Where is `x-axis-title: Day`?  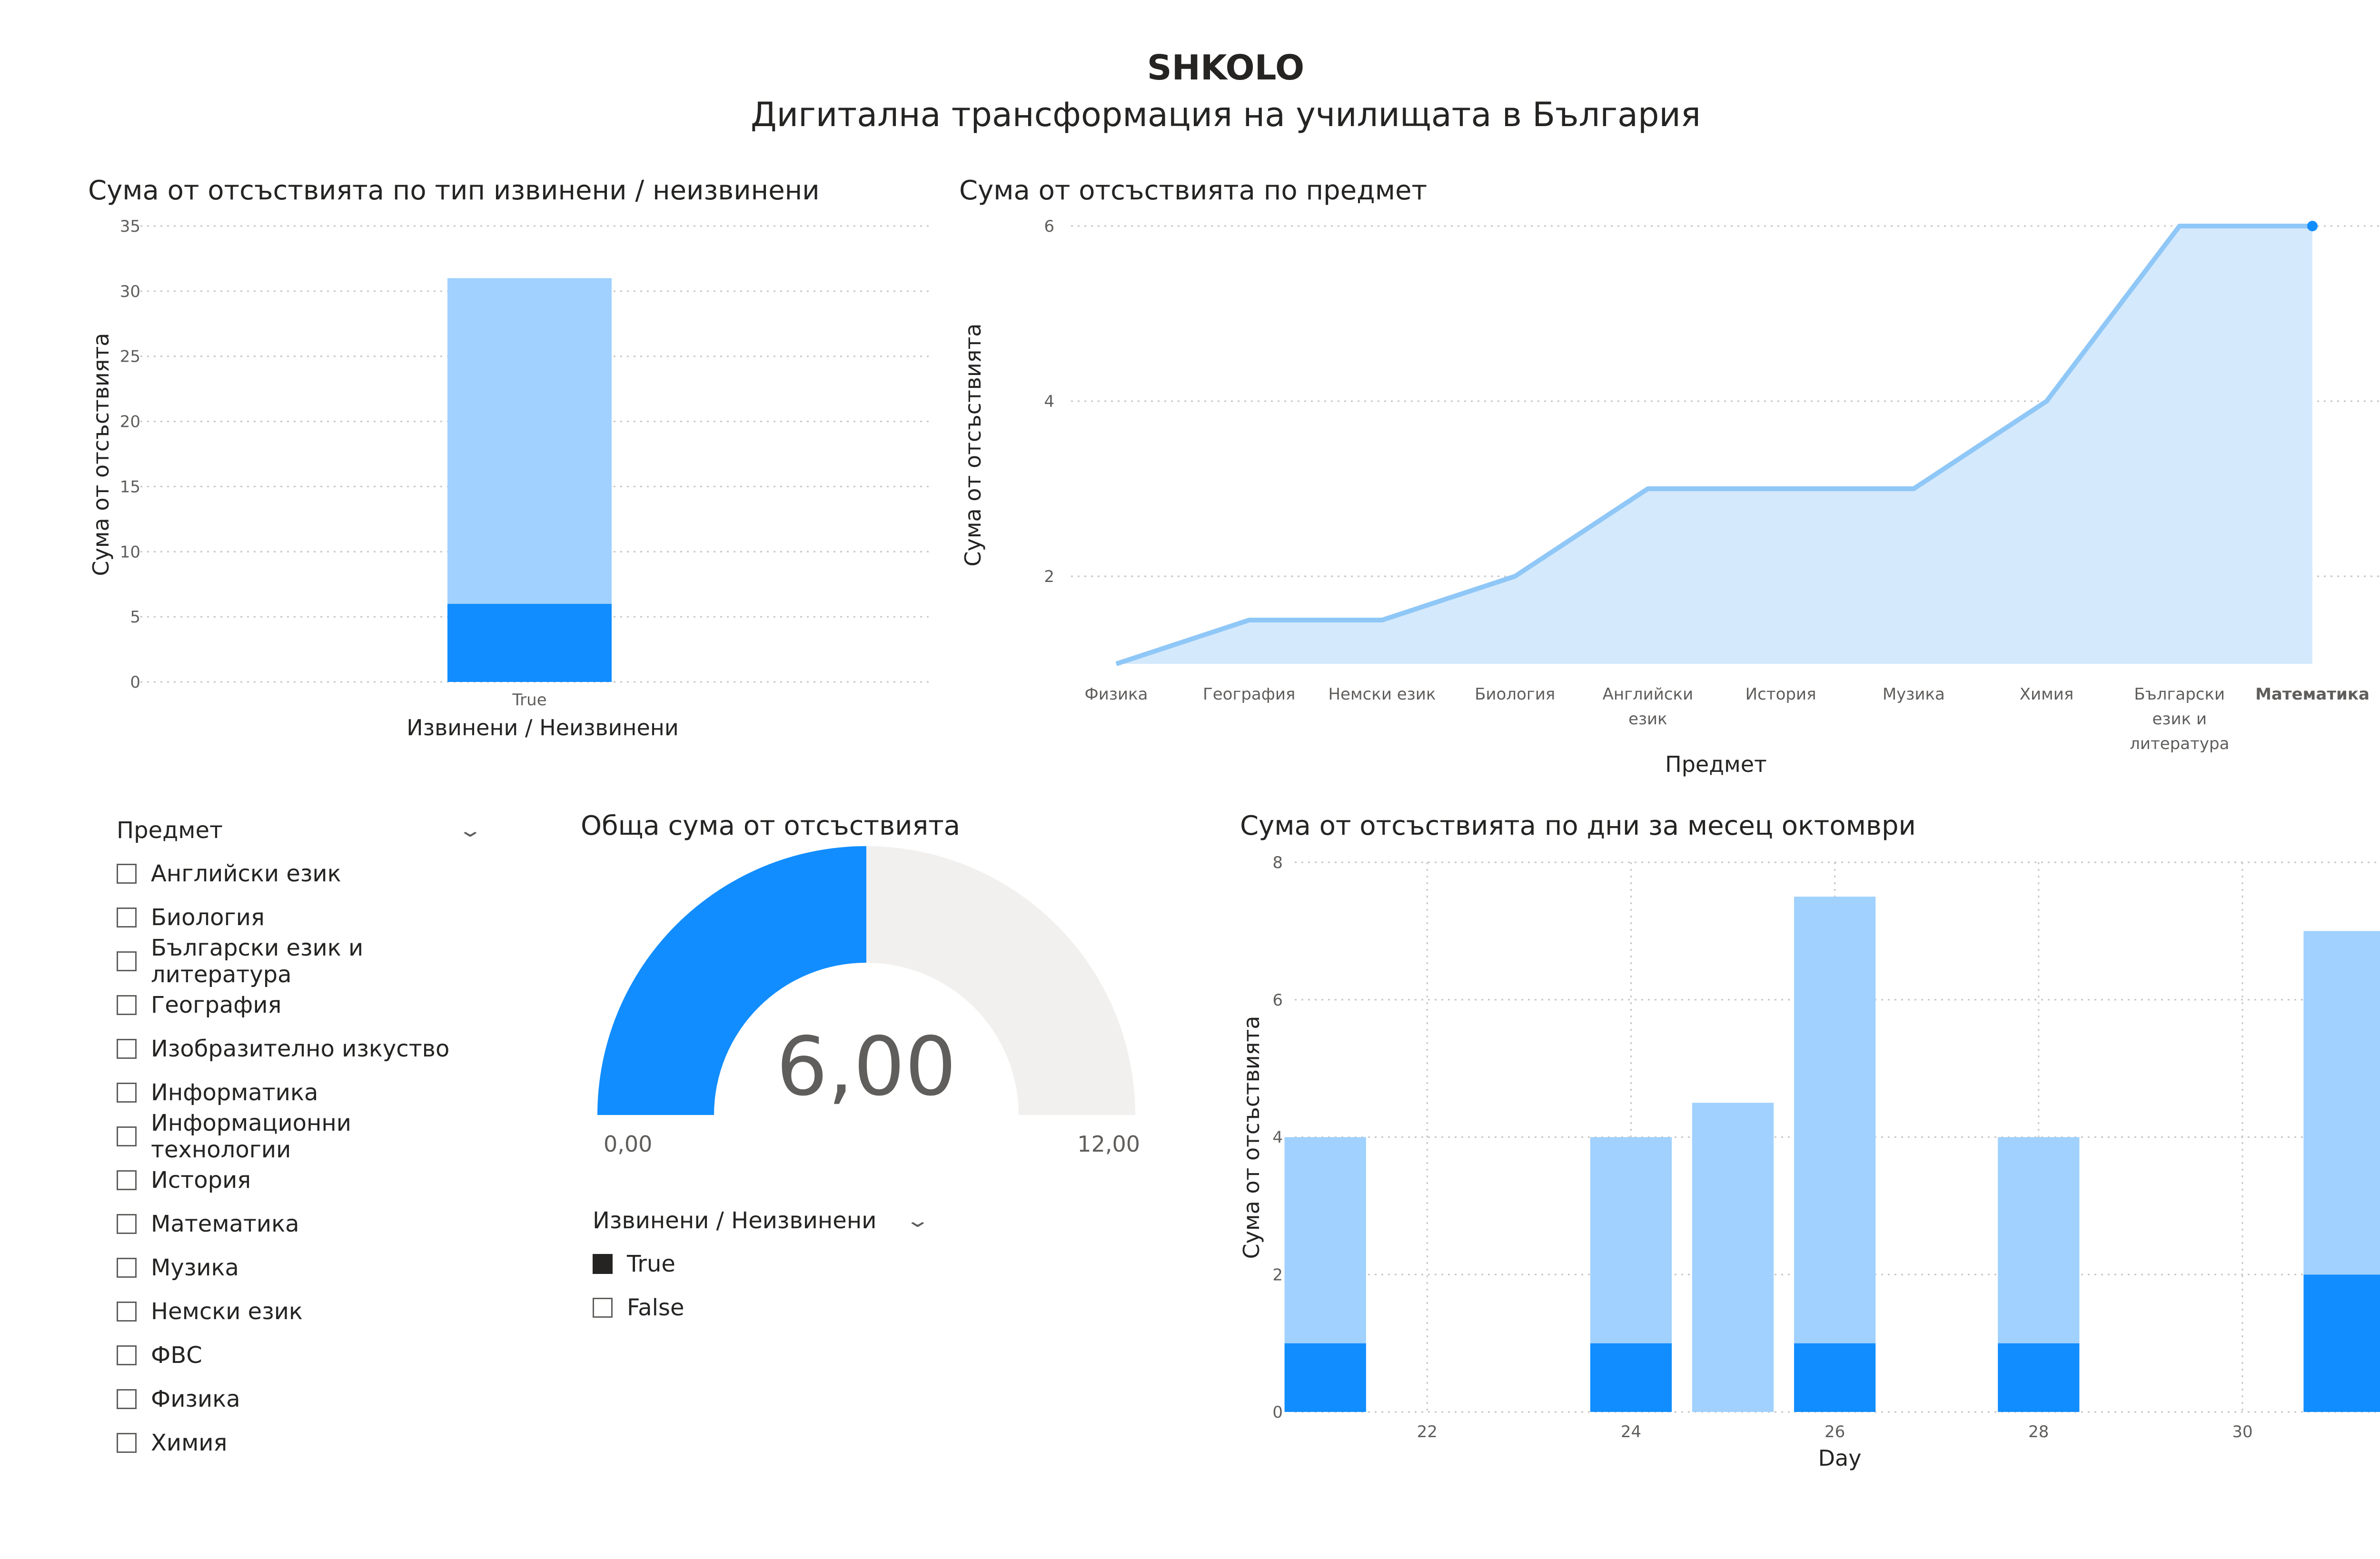 x-axis-title: Day is located at coordinates (1840, 1458).